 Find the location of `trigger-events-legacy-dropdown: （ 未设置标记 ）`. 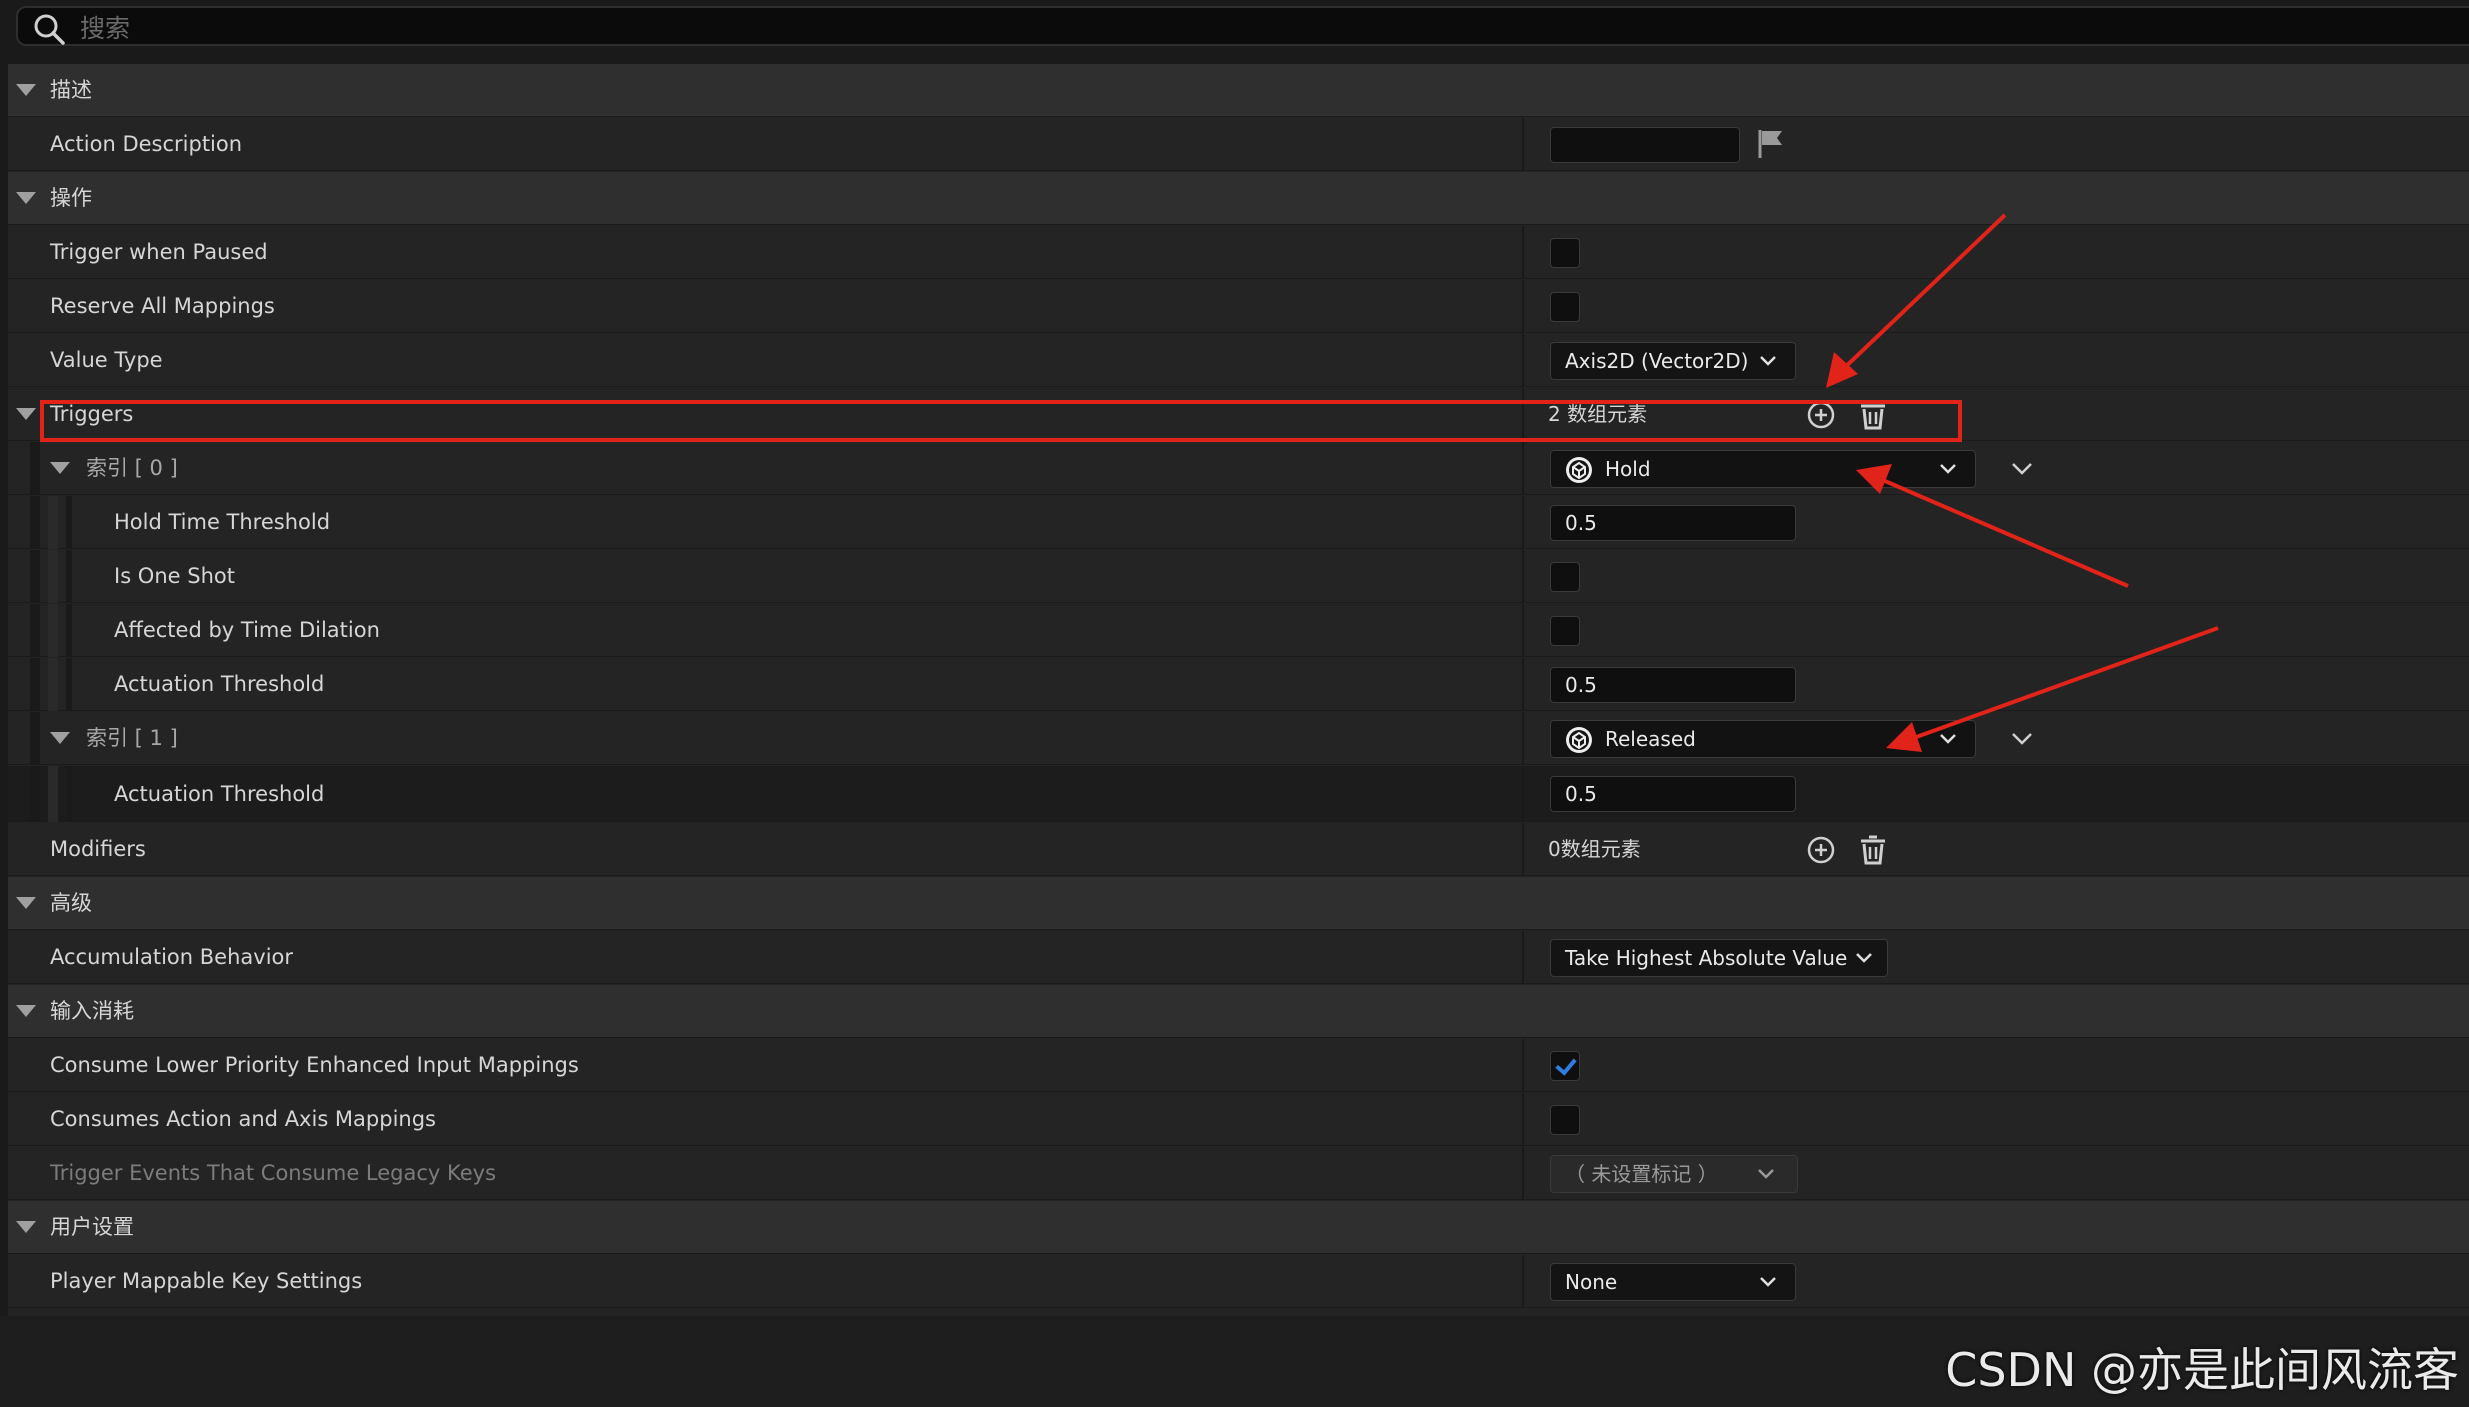

trigger-events-legacy-dropdown: （ 未设置标记 ） is located at coordinates (1674, 1174).